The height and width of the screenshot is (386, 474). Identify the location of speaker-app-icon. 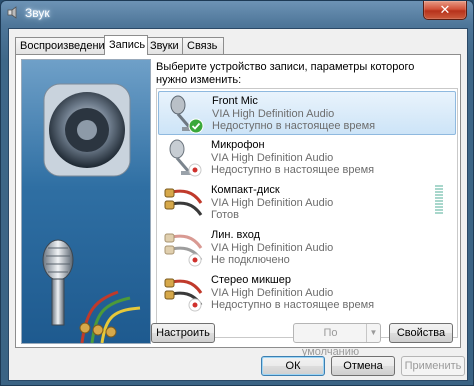
(12, 12).